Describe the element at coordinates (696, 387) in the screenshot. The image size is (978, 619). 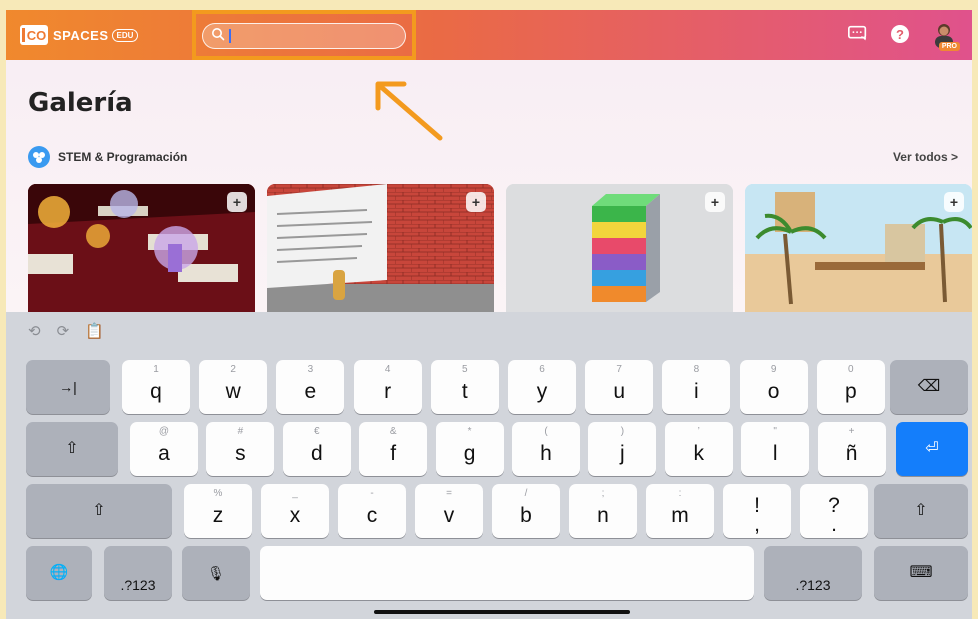
I see `key-i: 8i` at that location.